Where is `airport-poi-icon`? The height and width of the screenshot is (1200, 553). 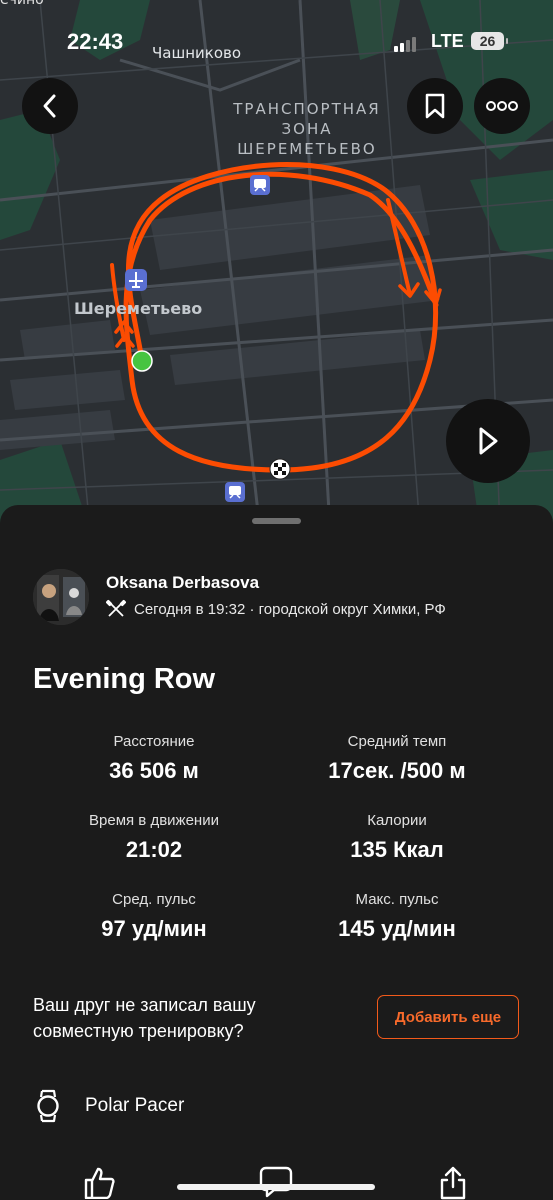 airport-poi-icon is located at coordinates (136, 280).